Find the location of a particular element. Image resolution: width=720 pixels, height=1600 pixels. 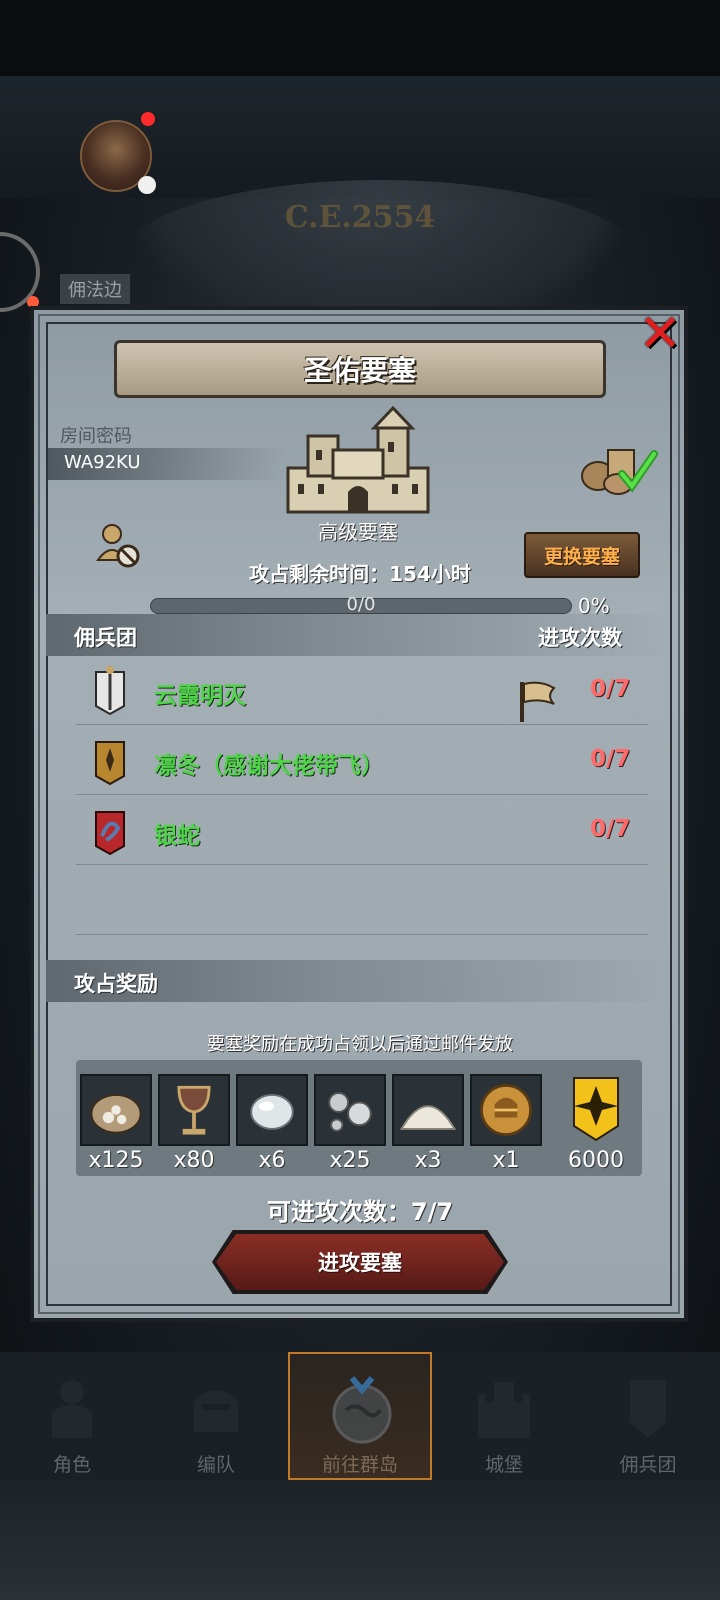

supply-bags-check-icon is located at coordinates (618, 468).